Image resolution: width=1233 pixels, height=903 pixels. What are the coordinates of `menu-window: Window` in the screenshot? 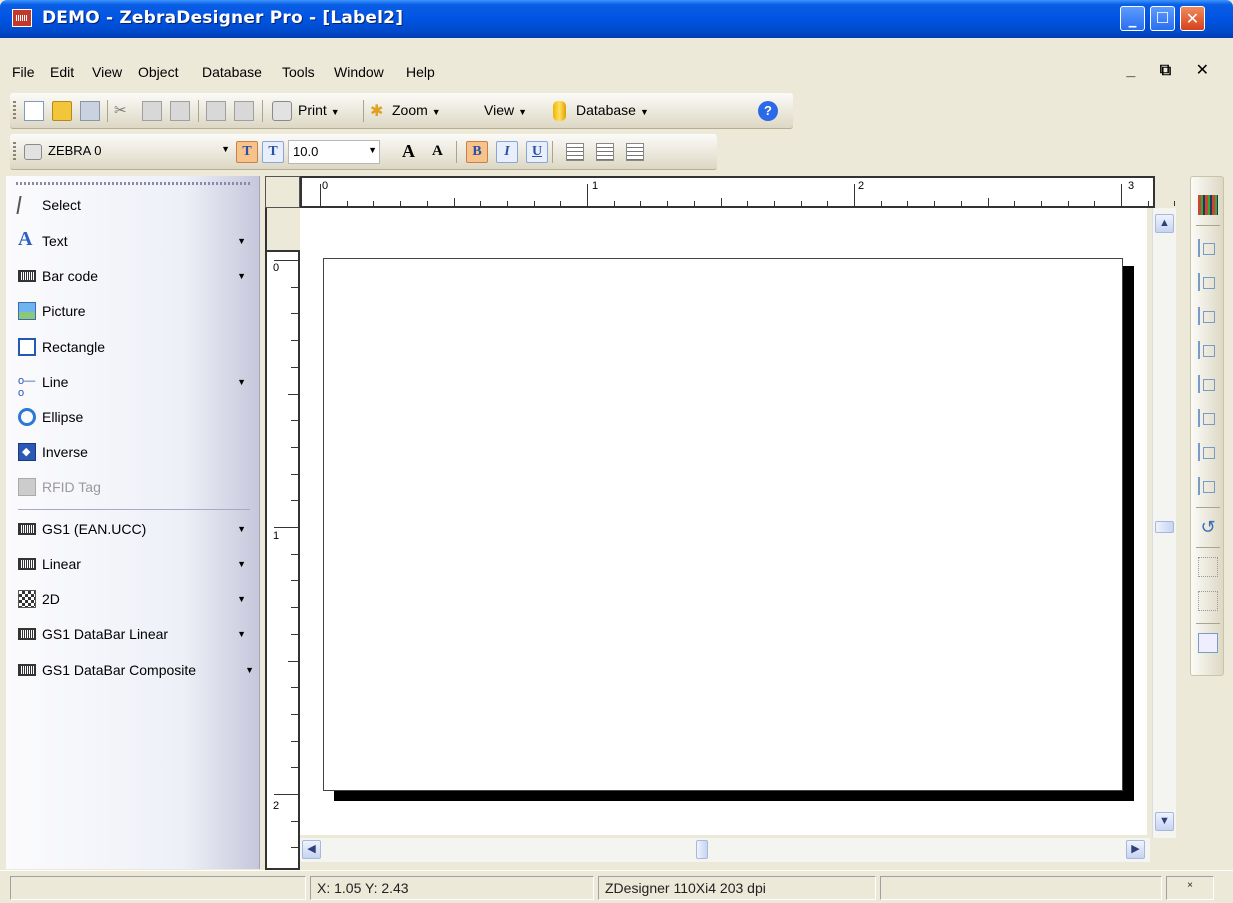 It's located at (359, 72).